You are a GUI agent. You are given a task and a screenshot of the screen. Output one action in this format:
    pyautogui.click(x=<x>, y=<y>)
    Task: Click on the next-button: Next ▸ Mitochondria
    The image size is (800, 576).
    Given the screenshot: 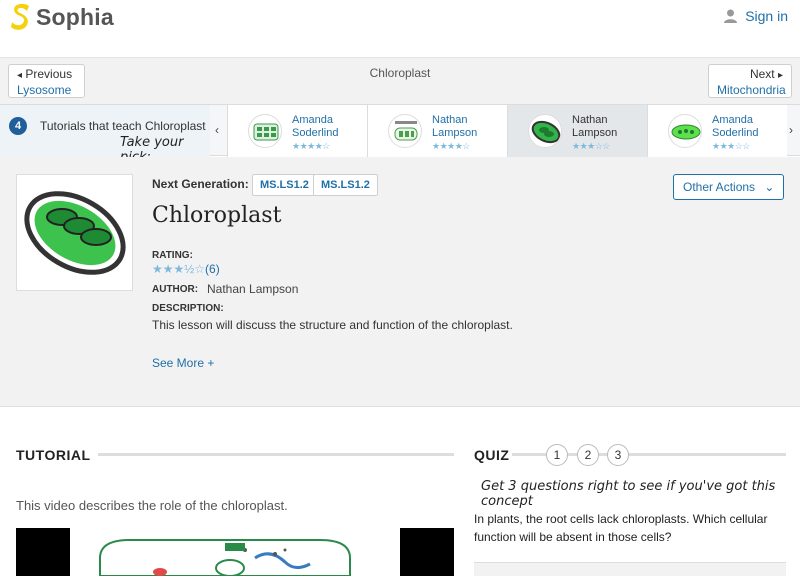 What is the action you would take?
    pyautogui.click(x=750, y=81)
    